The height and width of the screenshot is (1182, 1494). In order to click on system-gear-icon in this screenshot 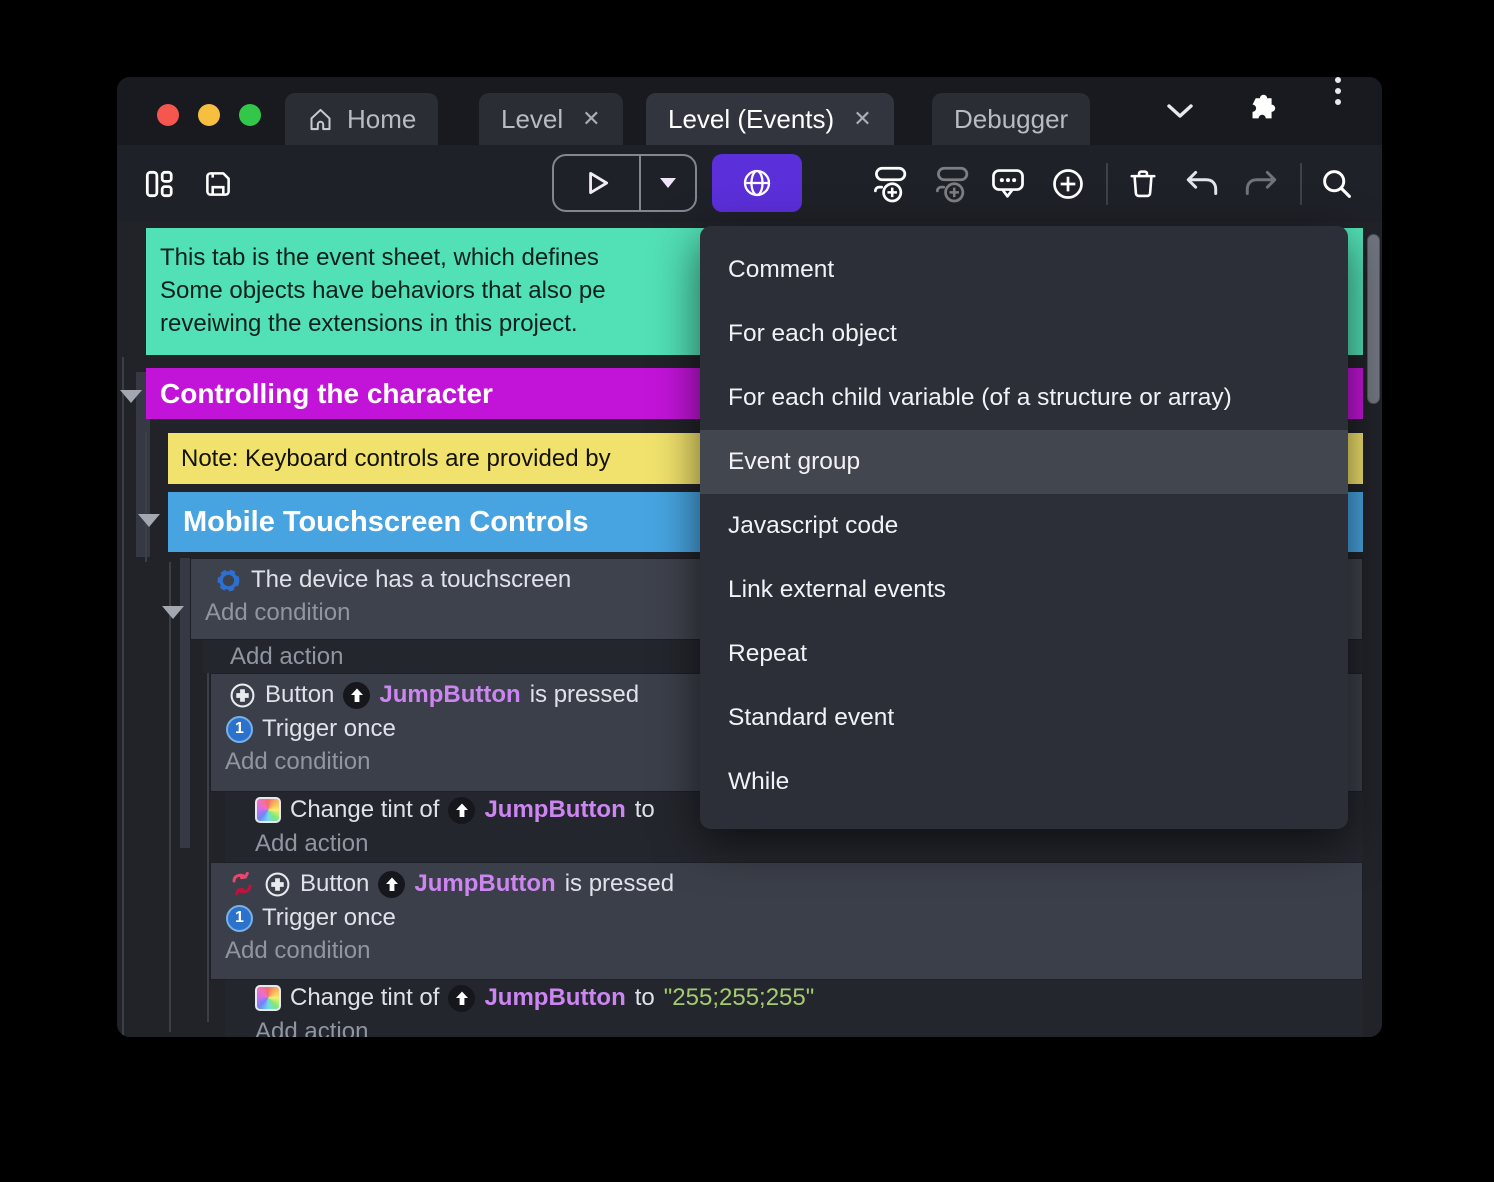, I will do `click(228, 580)`.